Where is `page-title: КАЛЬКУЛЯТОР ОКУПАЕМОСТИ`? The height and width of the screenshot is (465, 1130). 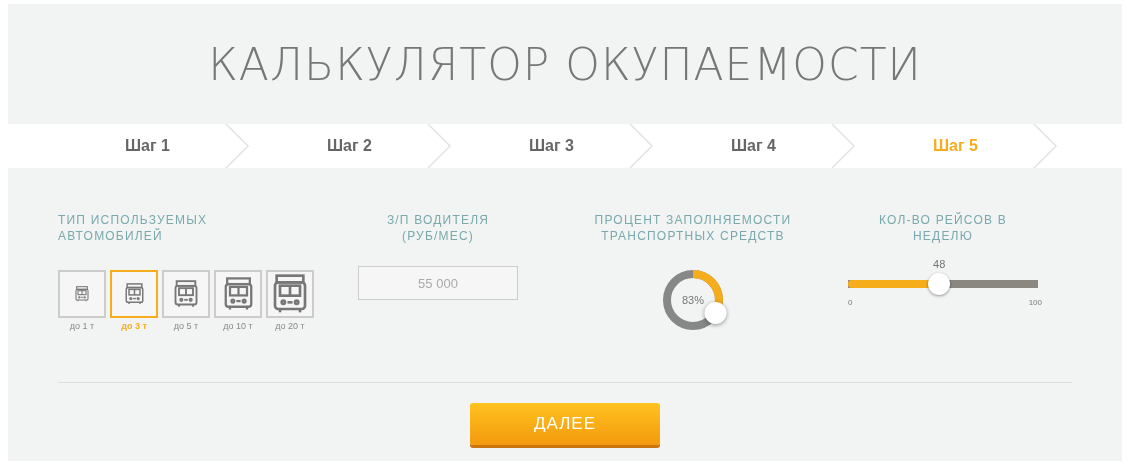
page-title: КАЛЬКУЛЯТОР ОКУПАЕМОСТИ is located at coordinates (565, 64).